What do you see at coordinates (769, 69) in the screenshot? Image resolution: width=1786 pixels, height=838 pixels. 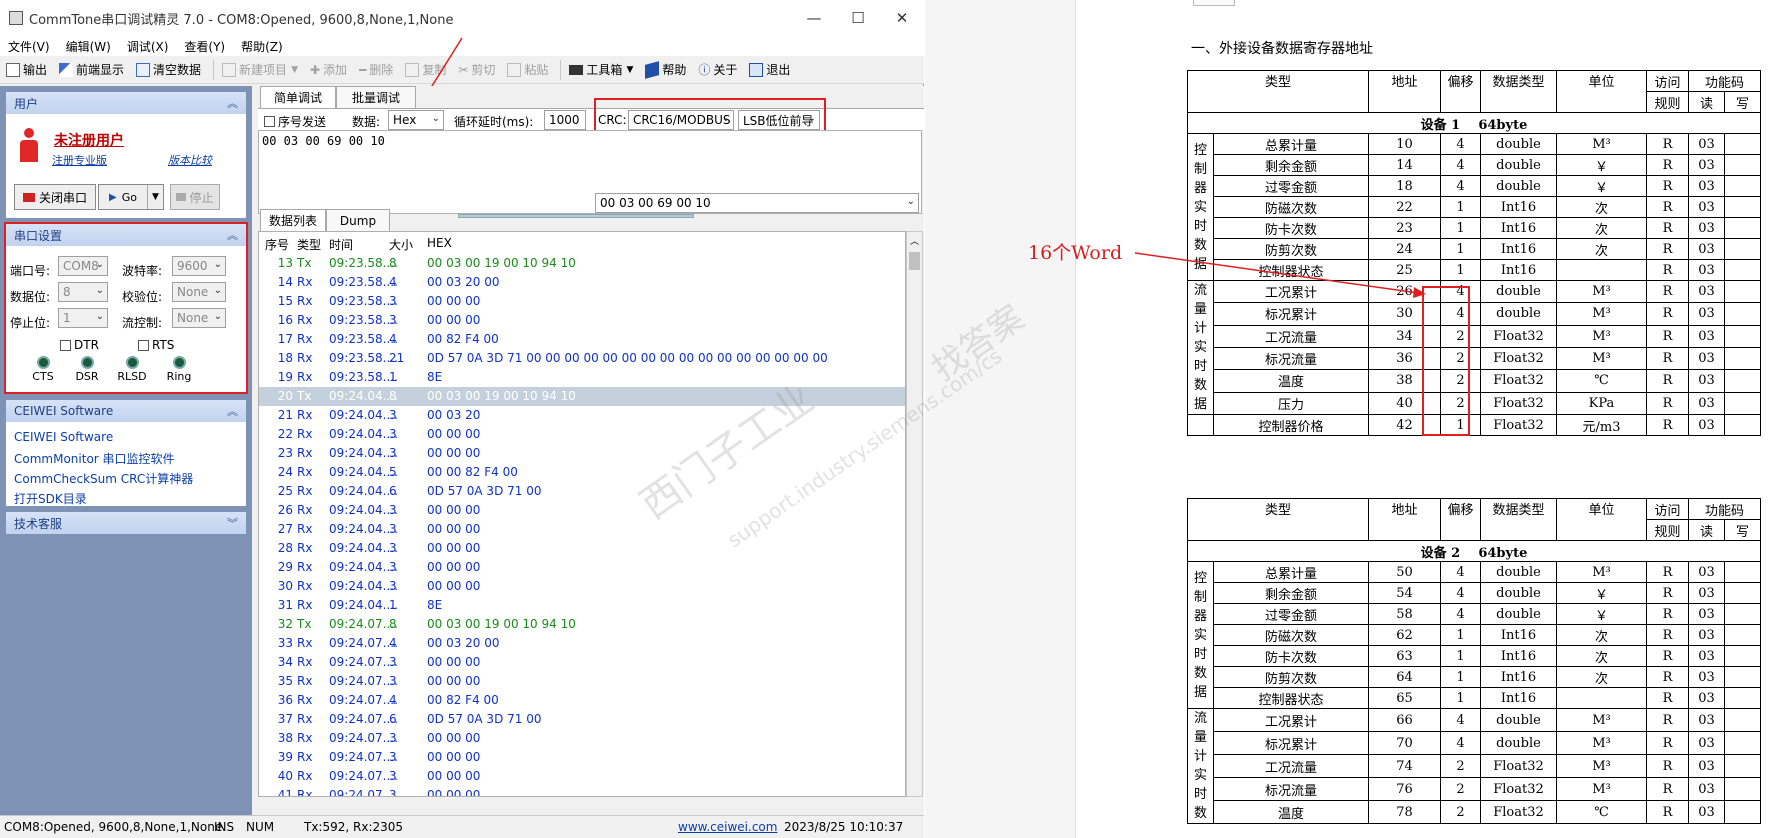 I see `exit-button: 退出` at bounding box center [769, 69].